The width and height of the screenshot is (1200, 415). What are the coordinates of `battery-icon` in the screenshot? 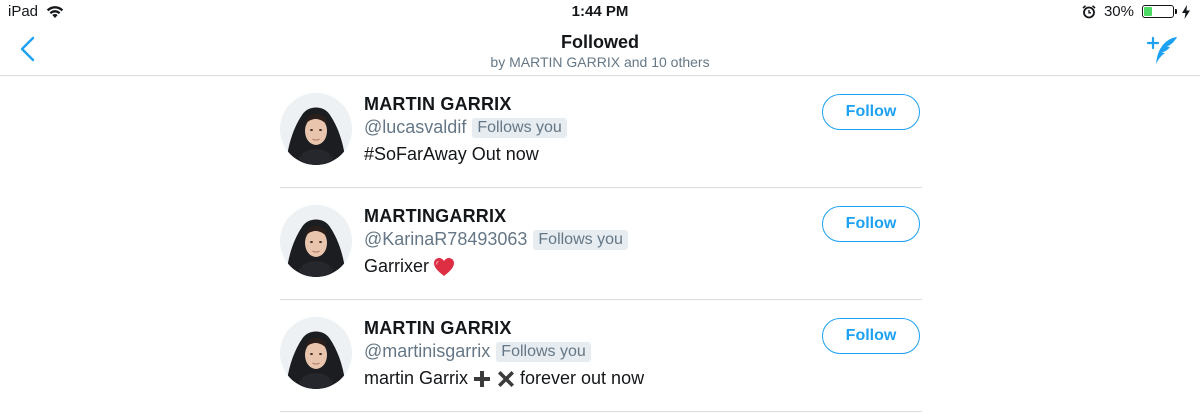 It's located at (1159, 11).